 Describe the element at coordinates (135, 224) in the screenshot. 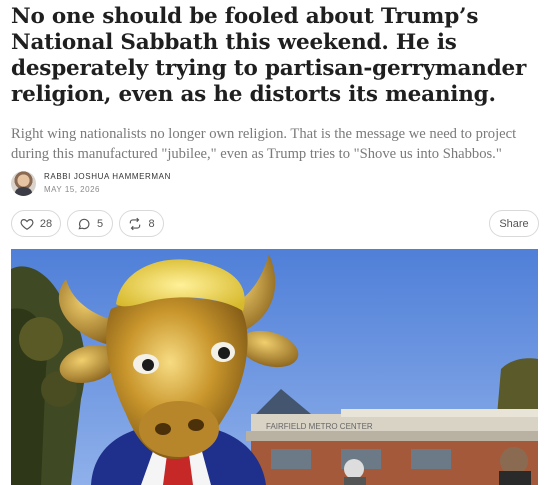

I see `restack-icon` at that location.